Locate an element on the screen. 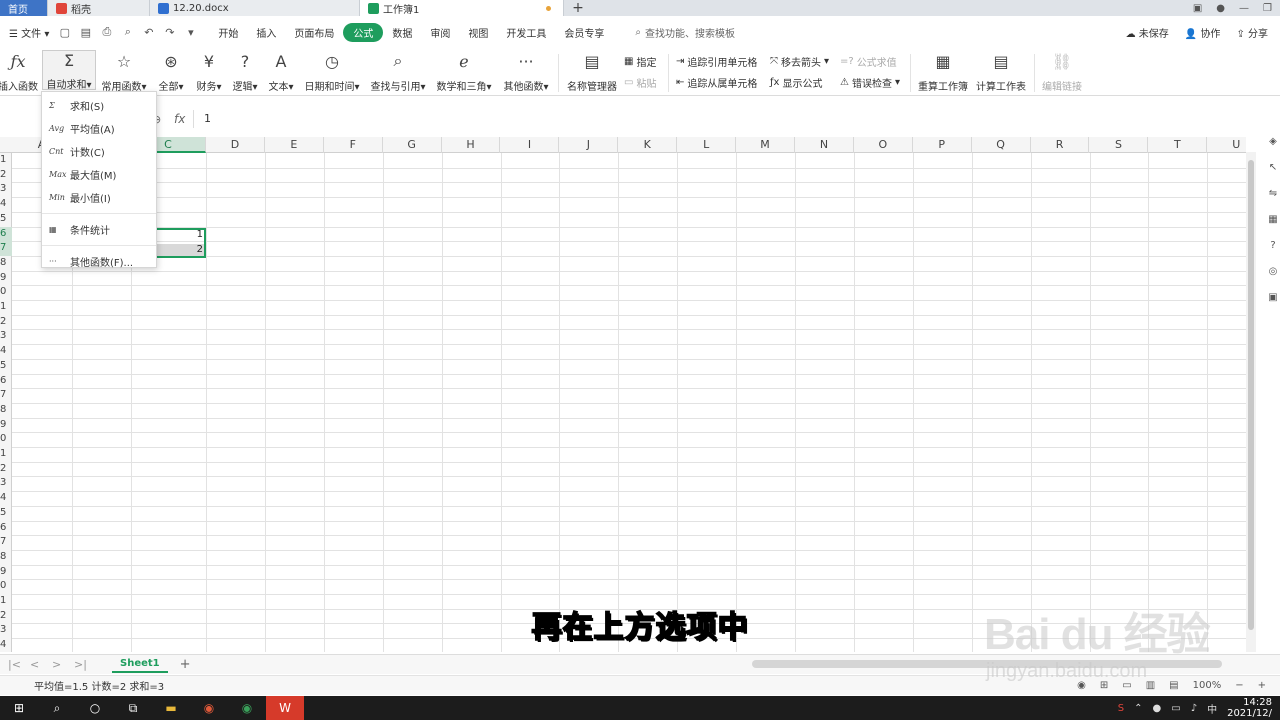  menu-developer: 开发工具 is located at coordinates (526, 32).